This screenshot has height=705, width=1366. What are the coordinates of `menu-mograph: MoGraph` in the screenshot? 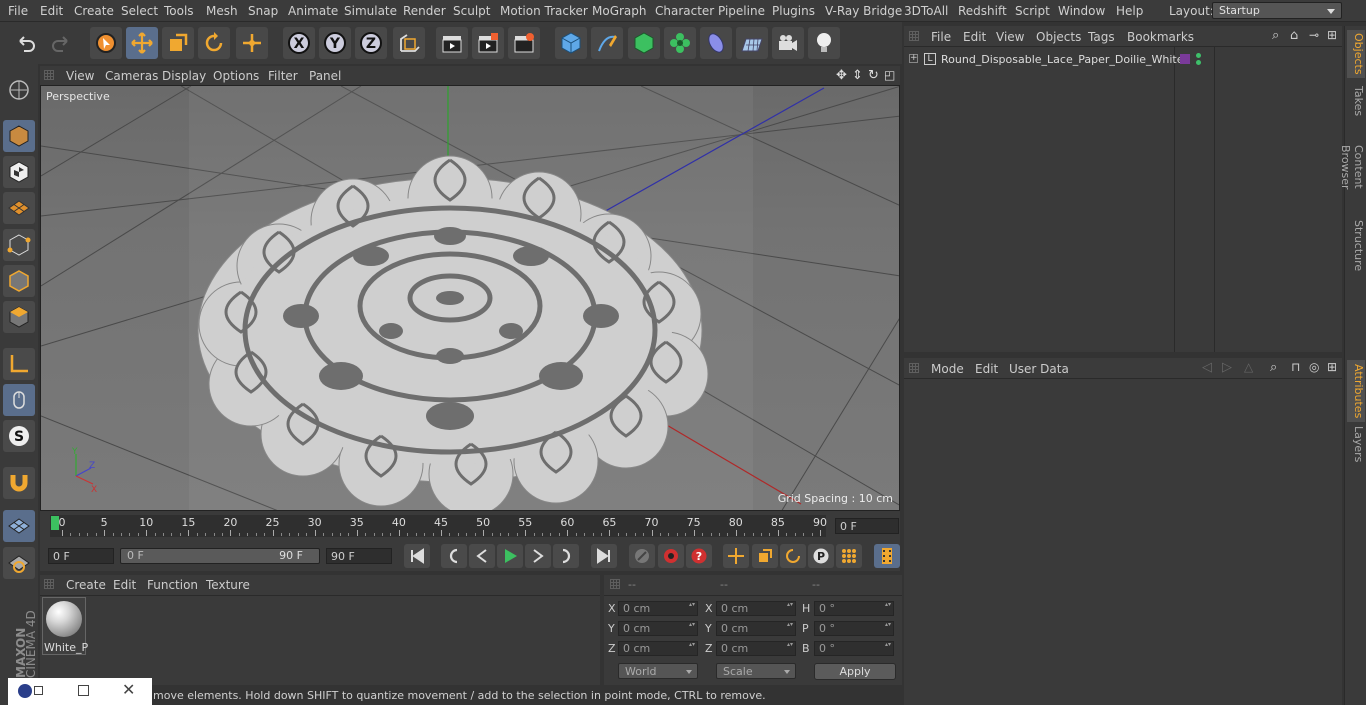 It's located at (619, 11).